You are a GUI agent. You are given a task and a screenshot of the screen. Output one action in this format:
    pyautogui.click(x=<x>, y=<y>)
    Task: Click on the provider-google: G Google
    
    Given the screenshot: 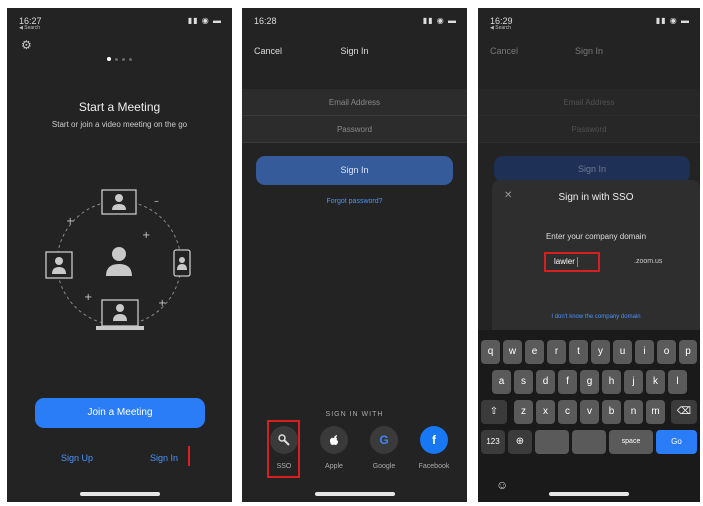 What is the action you would take?
    pyautogui.click(x=384, y=448)
    